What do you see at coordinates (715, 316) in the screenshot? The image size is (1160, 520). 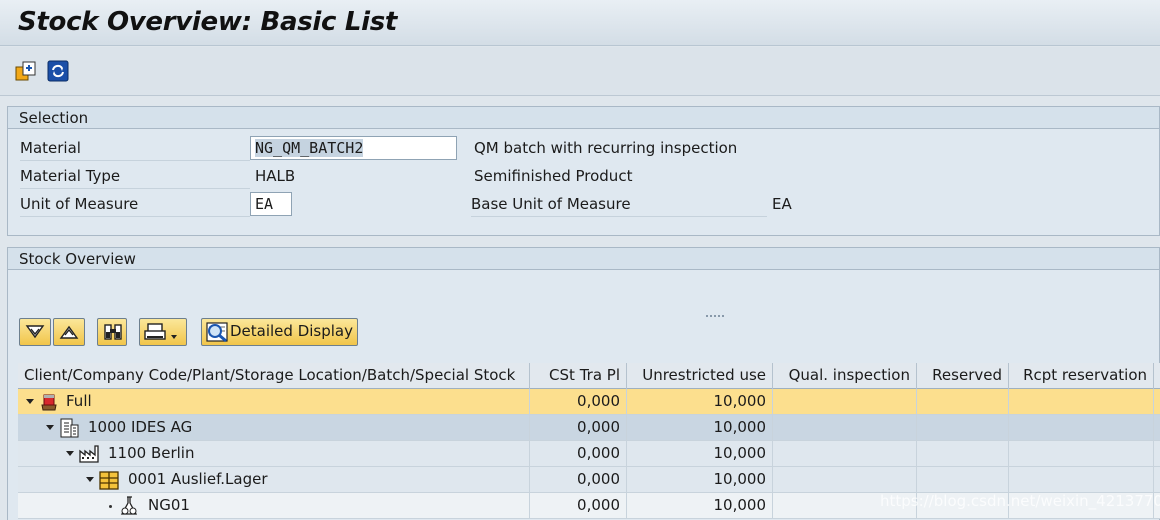 I see `splitter-grip` at bounding box center [715, 316].